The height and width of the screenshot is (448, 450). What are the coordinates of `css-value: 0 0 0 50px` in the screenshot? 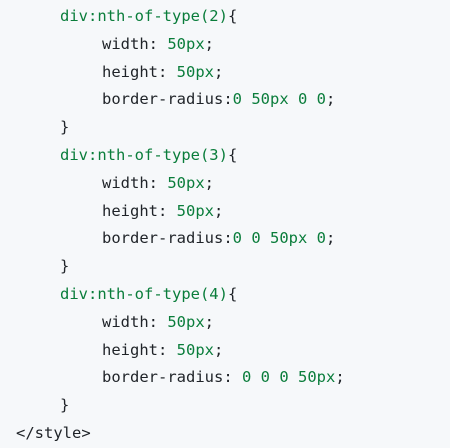 It's located at (289, 377).